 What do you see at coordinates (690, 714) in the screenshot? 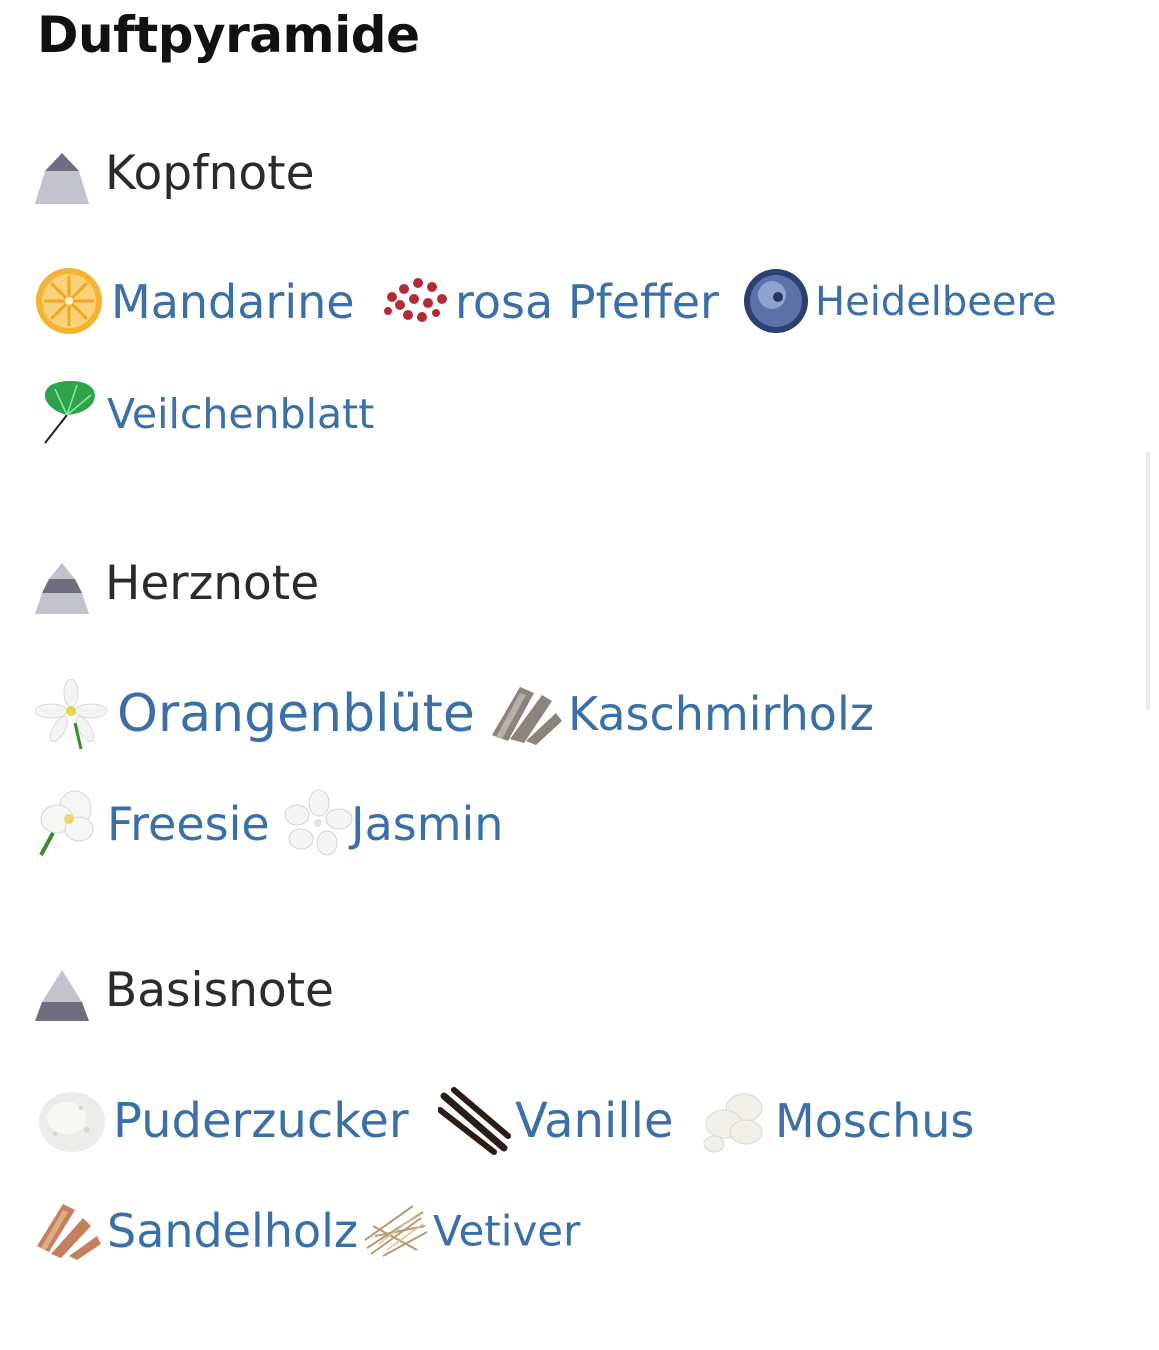
I see `note-kaschmirholz: Kaschmirholz` at bounding box center [690, 714].